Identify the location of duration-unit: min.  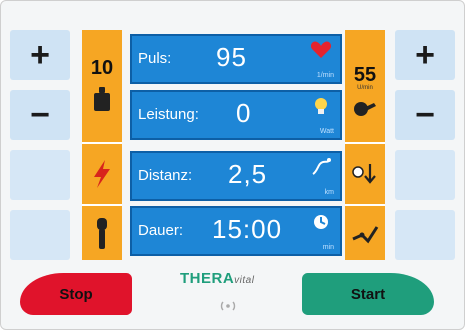
(328, 247).